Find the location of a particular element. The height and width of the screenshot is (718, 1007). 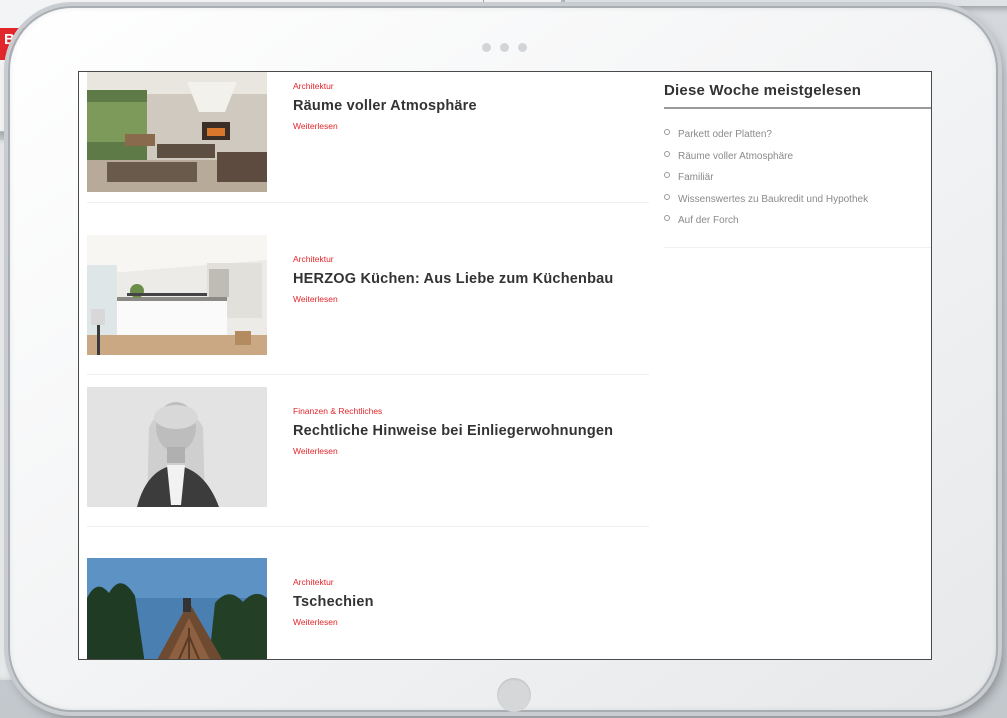

article-title: Tschechien is located at coordinates (471, 602).